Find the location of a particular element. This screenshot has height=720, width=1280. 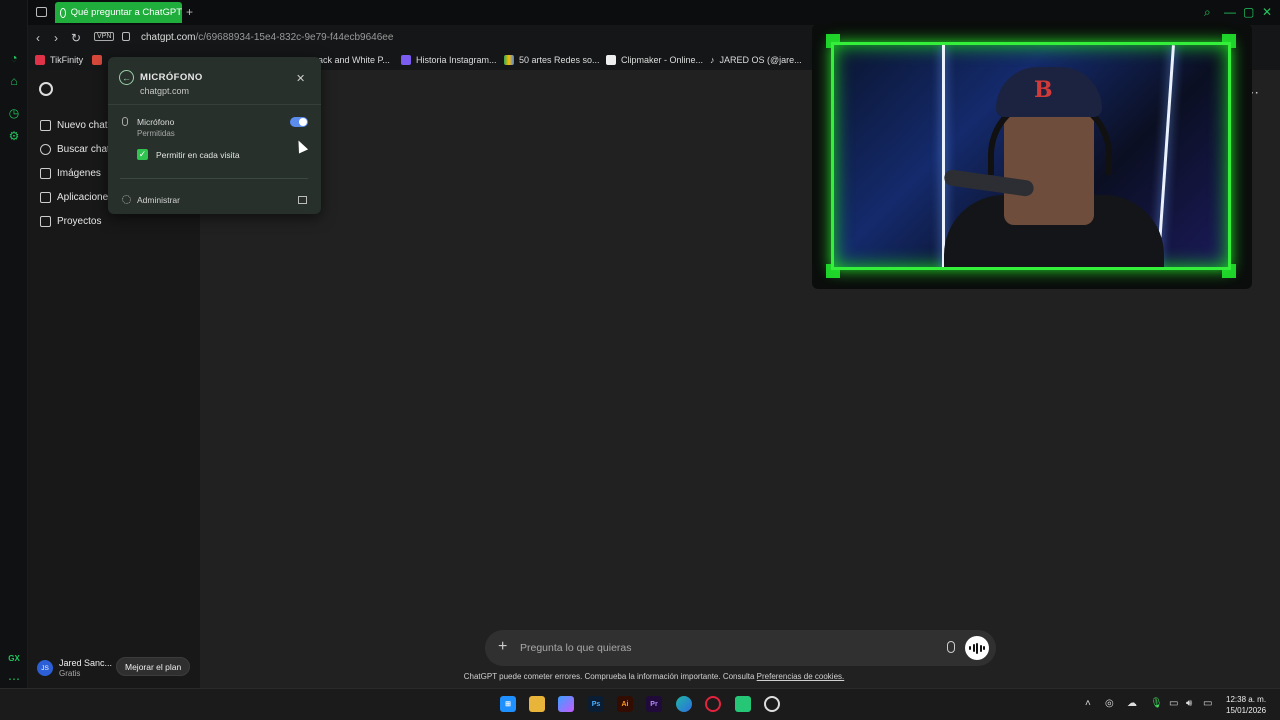

sidebar-item-label: Buscar chats is located at coordinates (86, 149).